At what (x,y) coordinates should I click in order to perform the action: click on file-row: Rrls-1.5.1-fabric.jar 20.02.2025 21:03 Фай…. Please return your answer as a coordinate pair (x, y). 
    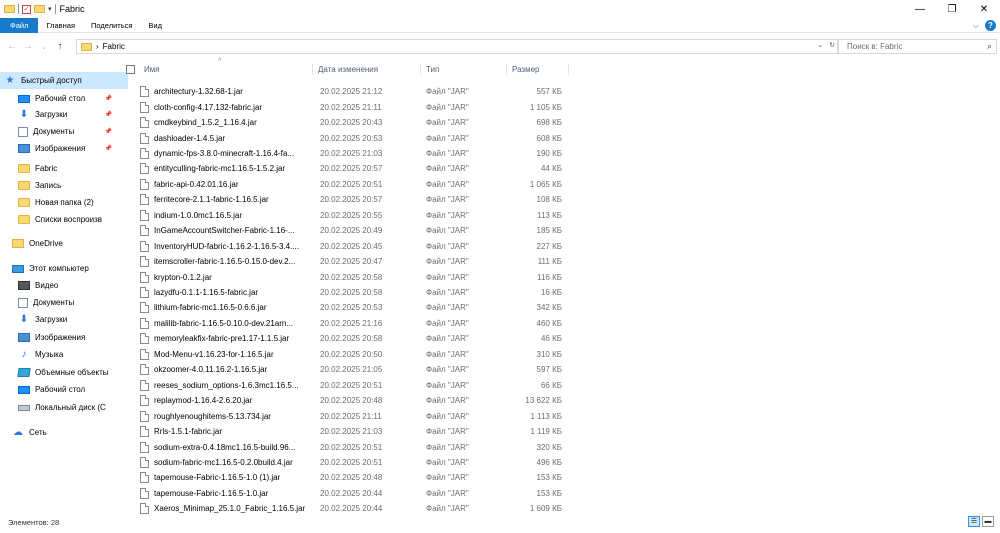
    Looking at the image, I should click on (354, 431).